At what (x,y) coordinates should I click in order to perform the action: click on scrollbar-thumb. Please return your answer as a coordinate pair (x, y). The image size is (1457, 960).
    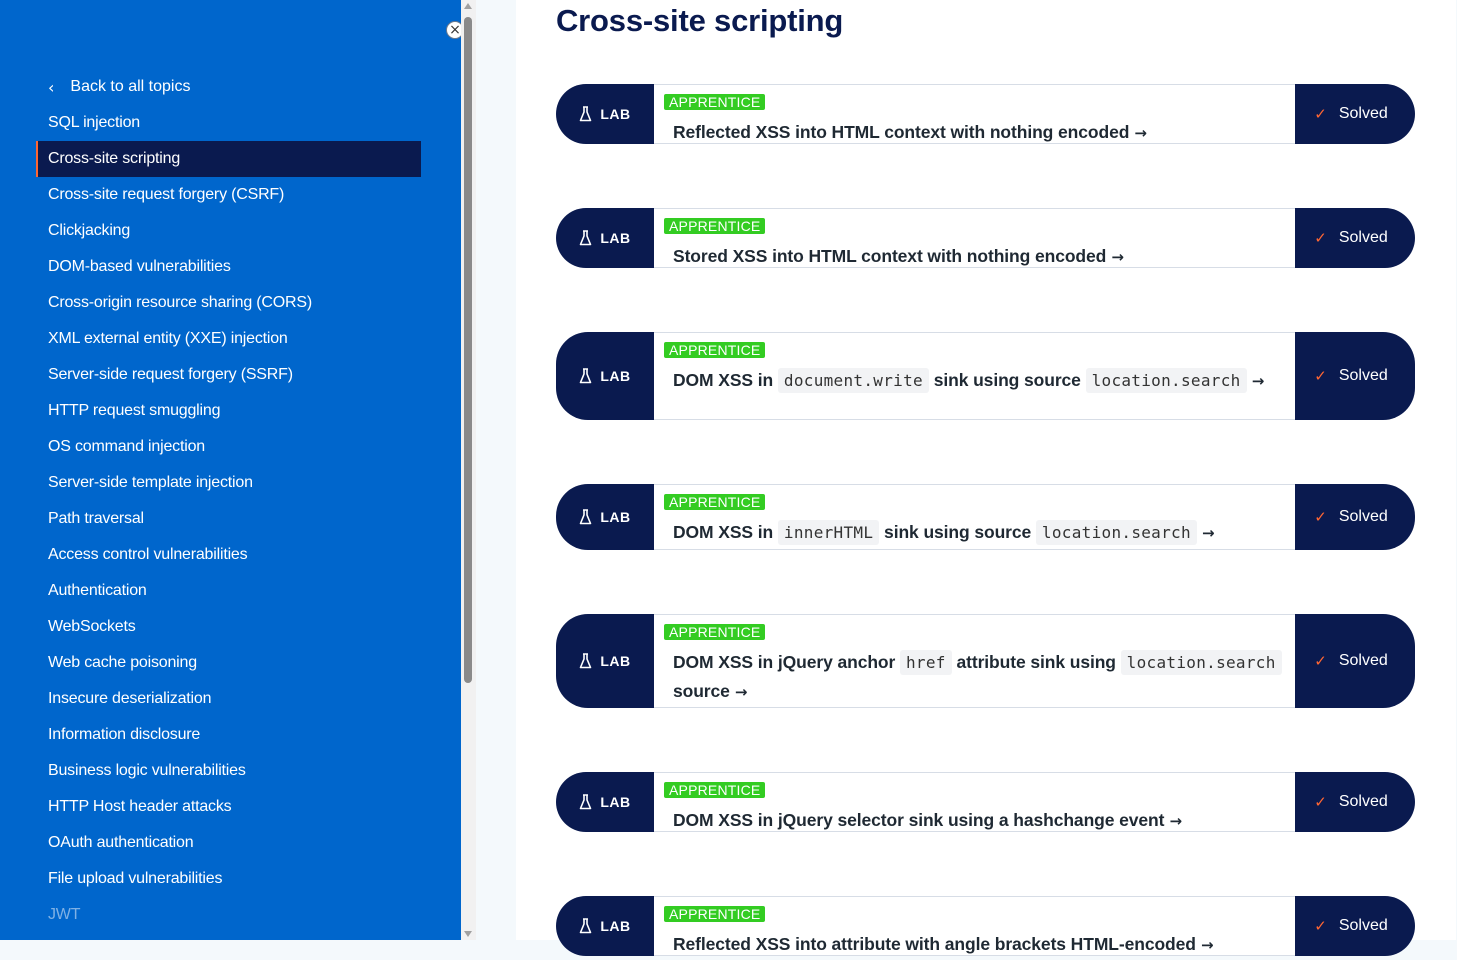
    Looking at the image, I should click on (468, 350).